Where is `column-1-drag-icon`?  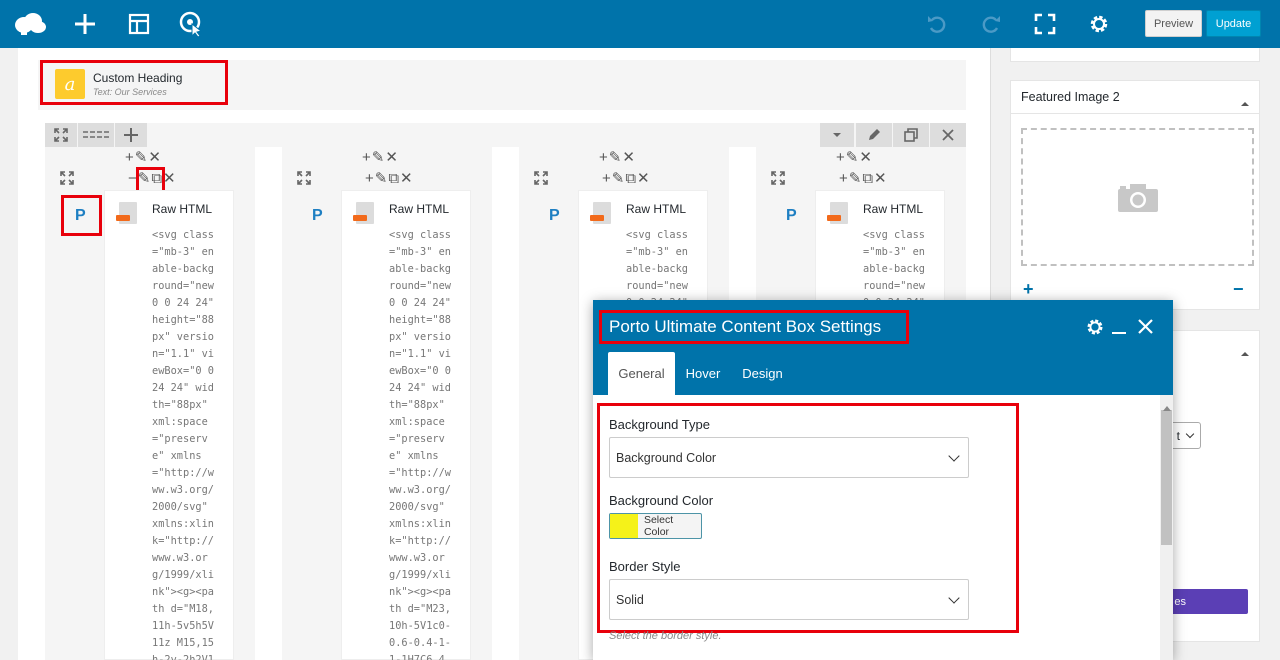 column-1-drag-icon is located at coordinates (67, 179).